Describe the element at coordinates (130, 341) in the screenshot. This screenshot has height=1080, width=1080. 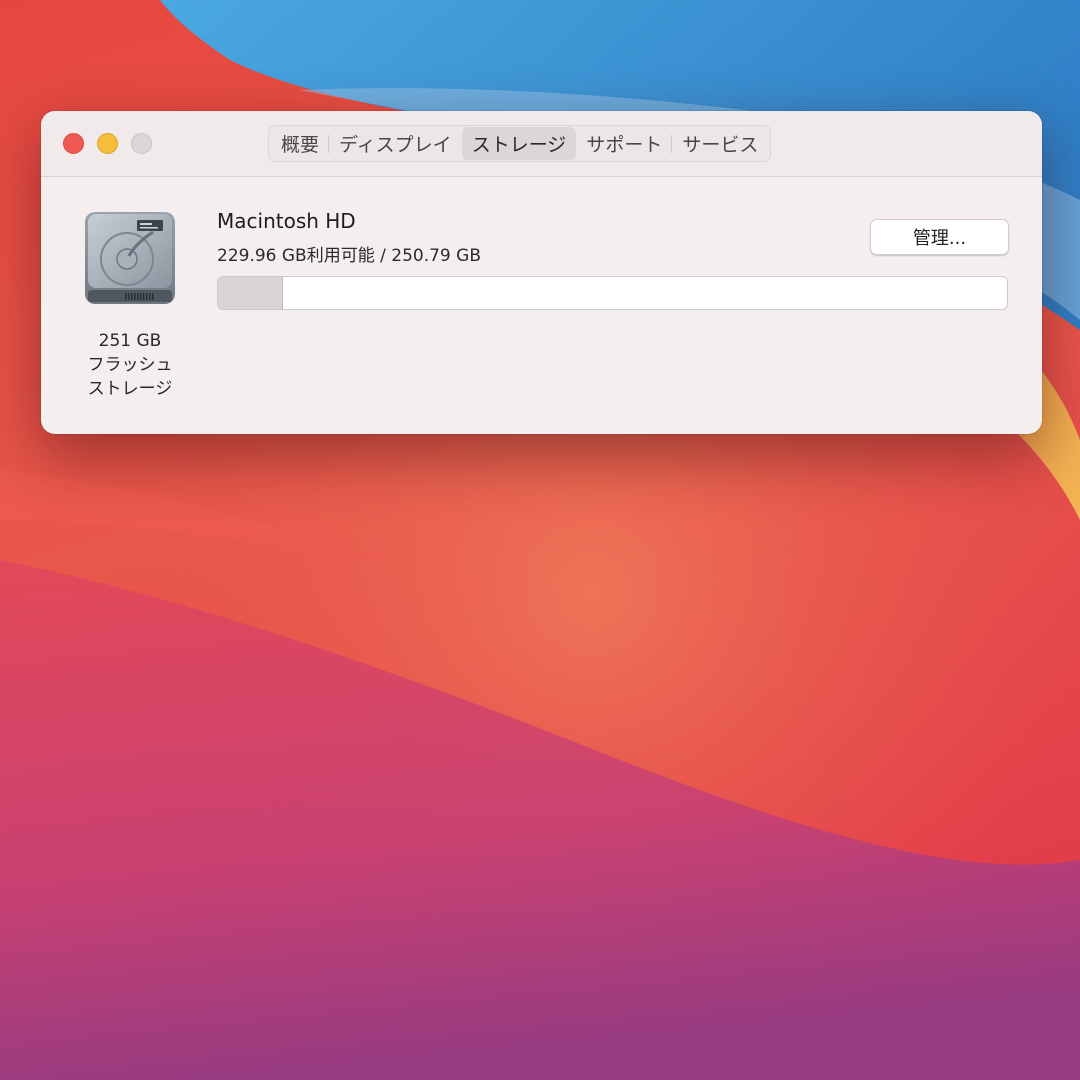
I see `disk-size-label: 251 GB` at that location.